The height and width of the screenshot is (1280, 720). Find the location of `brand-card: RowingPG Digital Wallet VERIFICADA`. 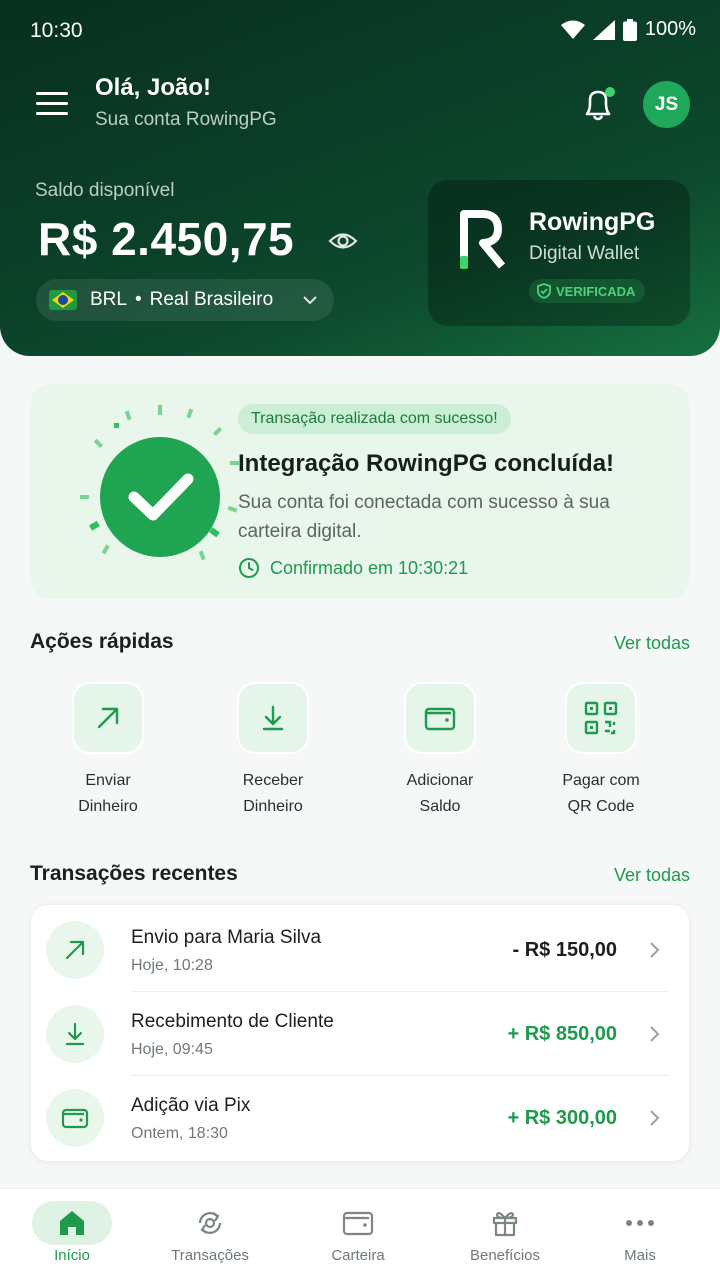

brand-card: RowingPG Digital Wallet VERIFICADA is located at coordinates (559, 253).